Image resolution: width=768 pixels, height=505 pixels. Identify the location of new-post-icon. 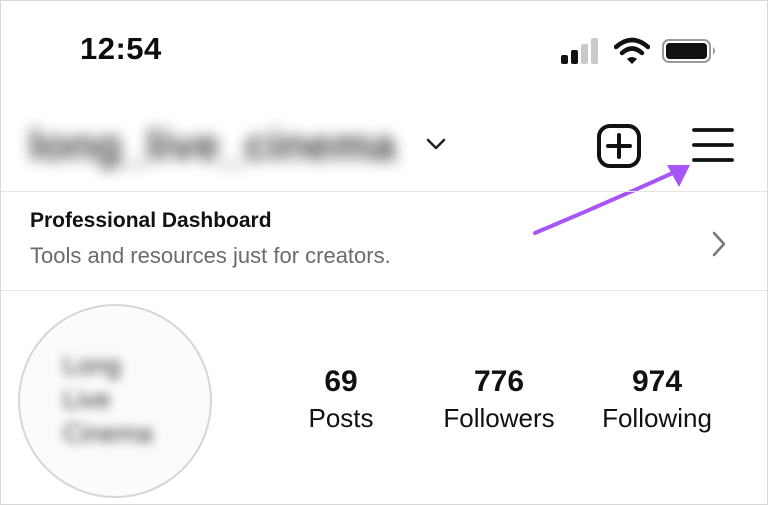
(619, 146).